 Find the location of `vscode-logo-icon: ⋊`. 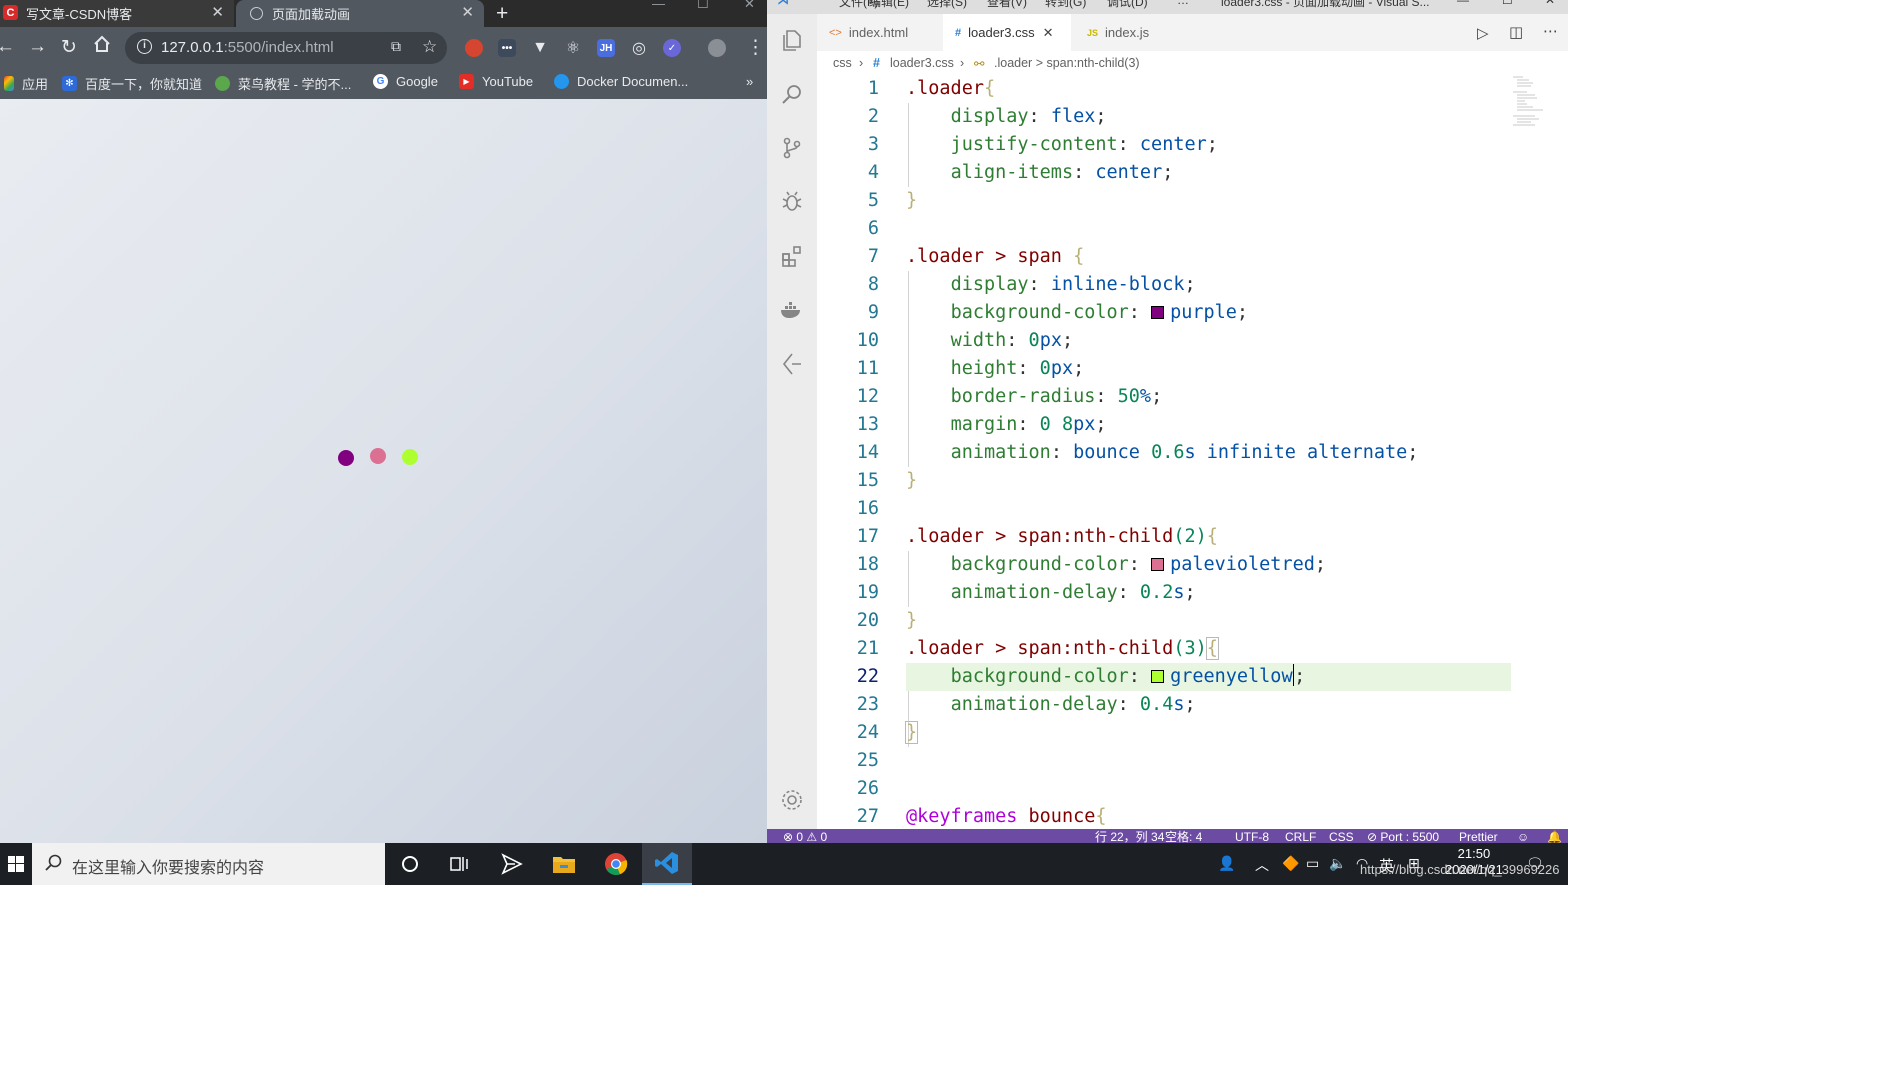

vscode-logo-icon: ⋊ is located at coordinates (783, 3).